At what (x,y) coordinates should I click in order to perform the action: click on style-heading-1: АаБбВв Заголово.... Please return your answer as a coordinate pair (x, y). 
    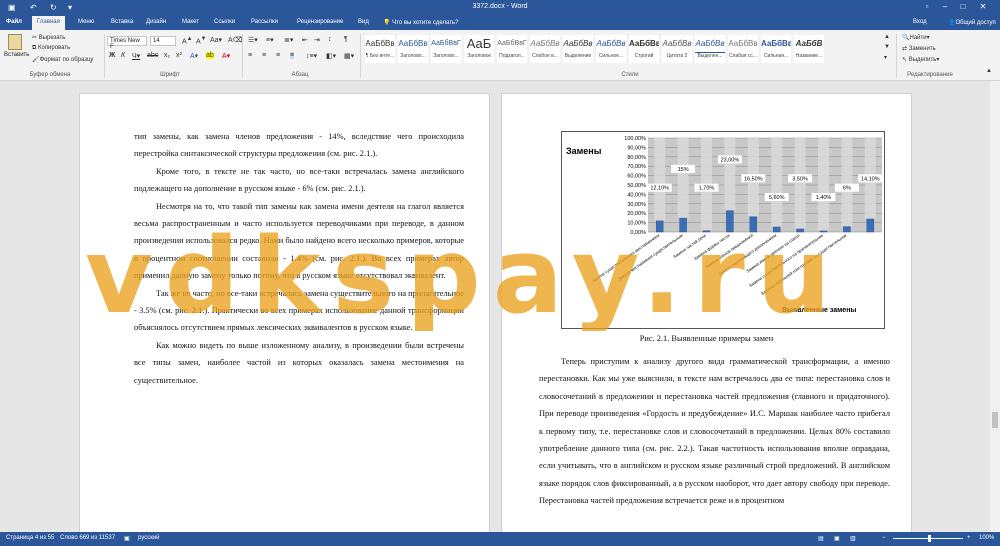
    Looking at the image, I should click on (413, 49).